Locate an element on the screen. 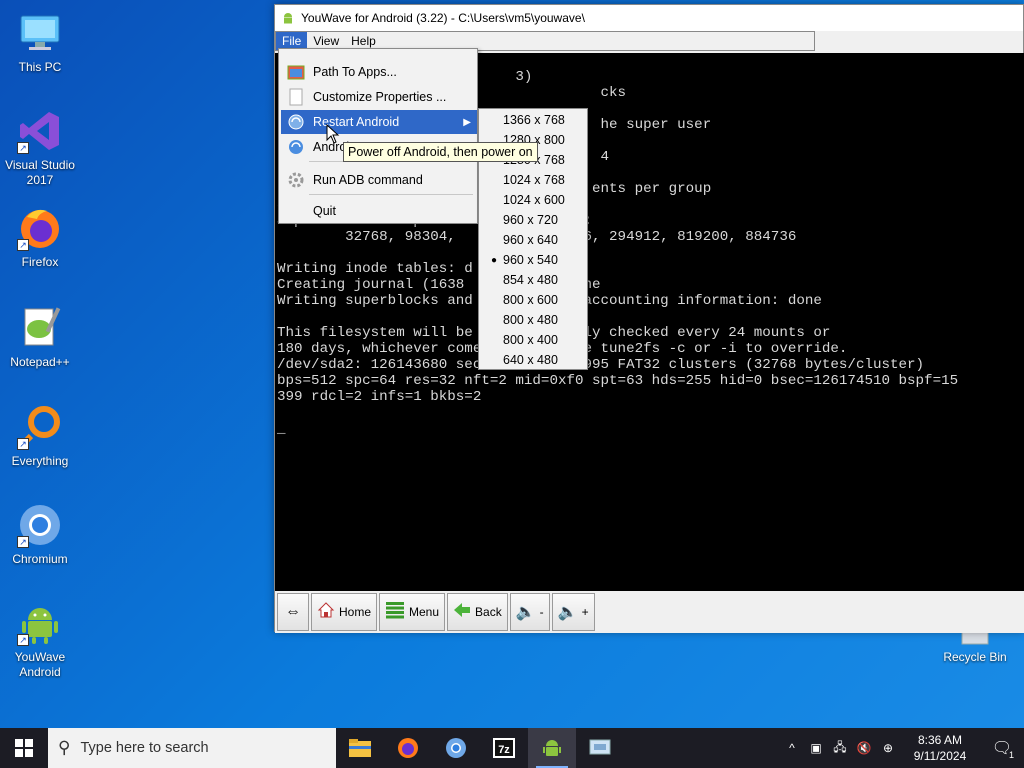 This screenshot has height=768, width=1024. desktop-icon-label: Chromium is located at coordinates (40, 559).